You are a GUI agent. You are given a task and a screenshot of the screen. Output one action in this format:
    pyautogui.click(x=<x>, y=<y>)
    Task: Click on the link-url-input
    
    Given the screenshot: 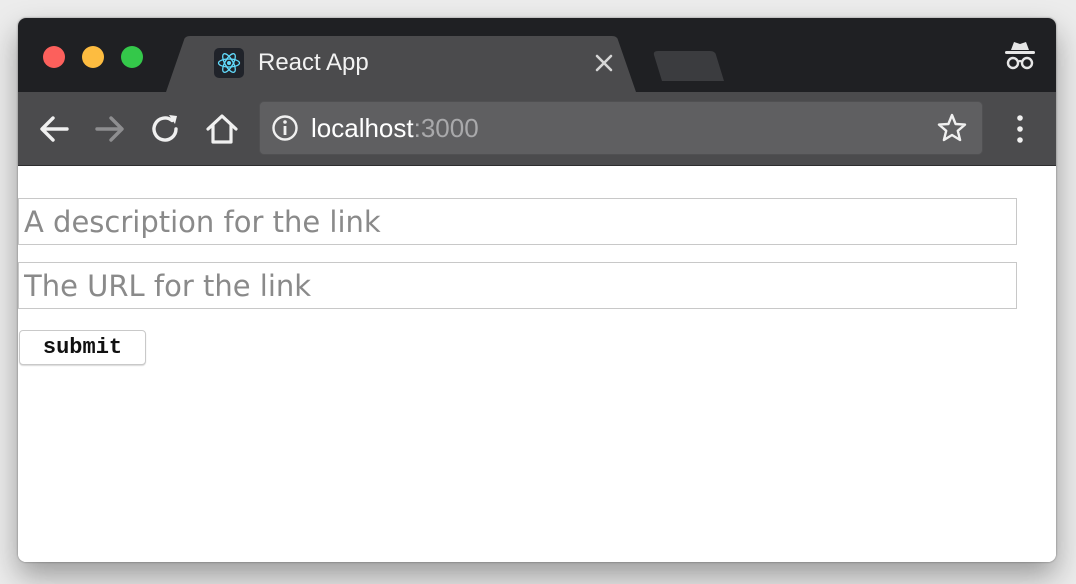 What is the action you would take?
    pyautogui.click(x=517, y=285)
    